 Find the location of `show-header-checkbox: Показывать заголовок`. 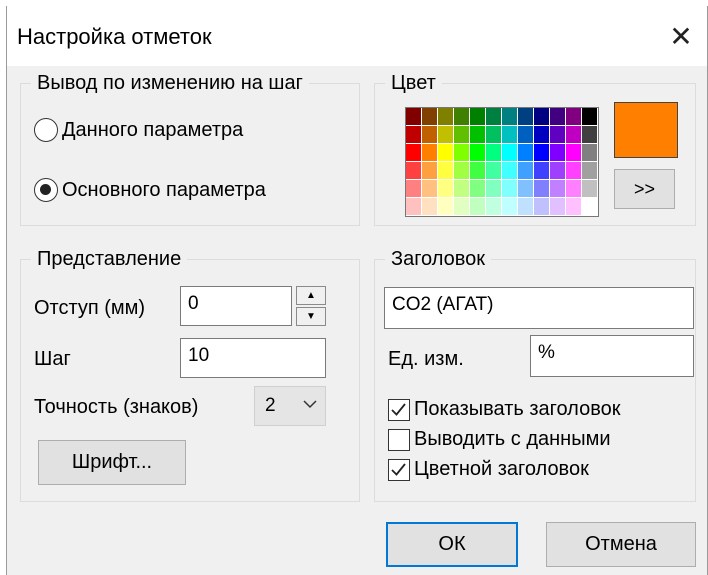

show-header-checkbox: Показывать заголовок is located at coordinates (504, 409).